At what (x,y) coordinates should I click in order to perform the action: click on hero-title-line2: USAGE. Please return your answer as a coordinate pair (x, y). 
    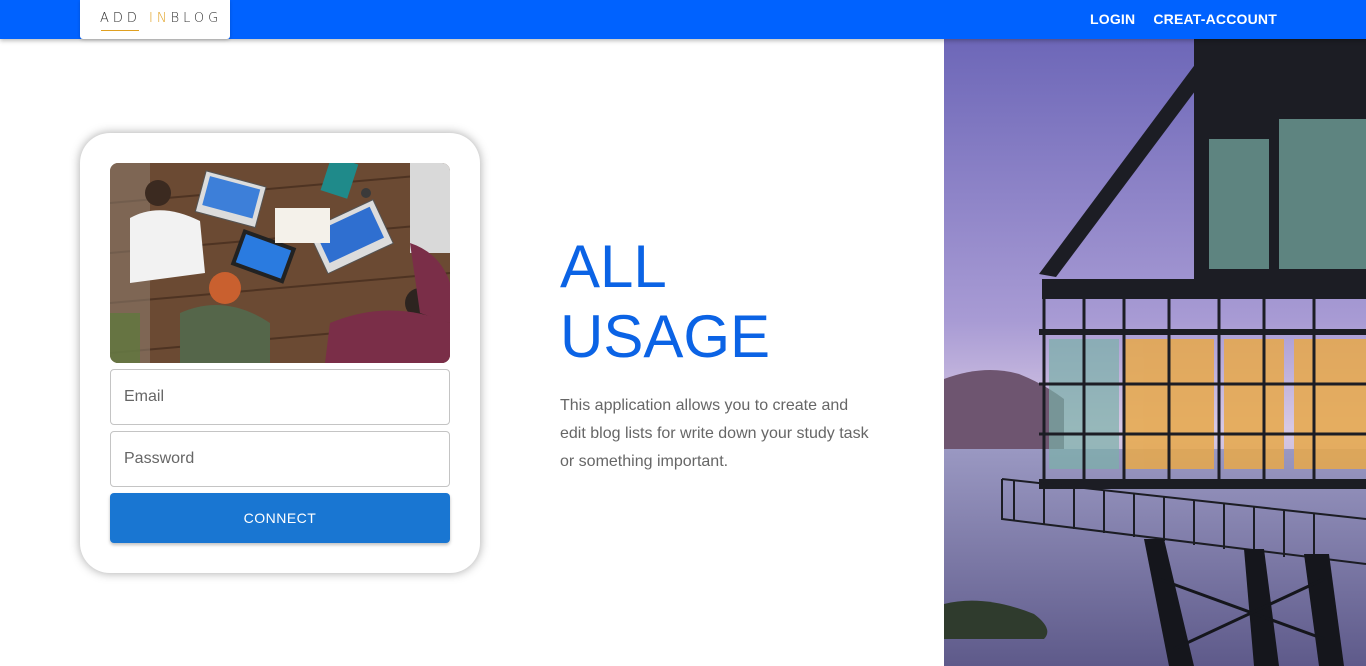
    Looking at the image, I should click on (665, 336).